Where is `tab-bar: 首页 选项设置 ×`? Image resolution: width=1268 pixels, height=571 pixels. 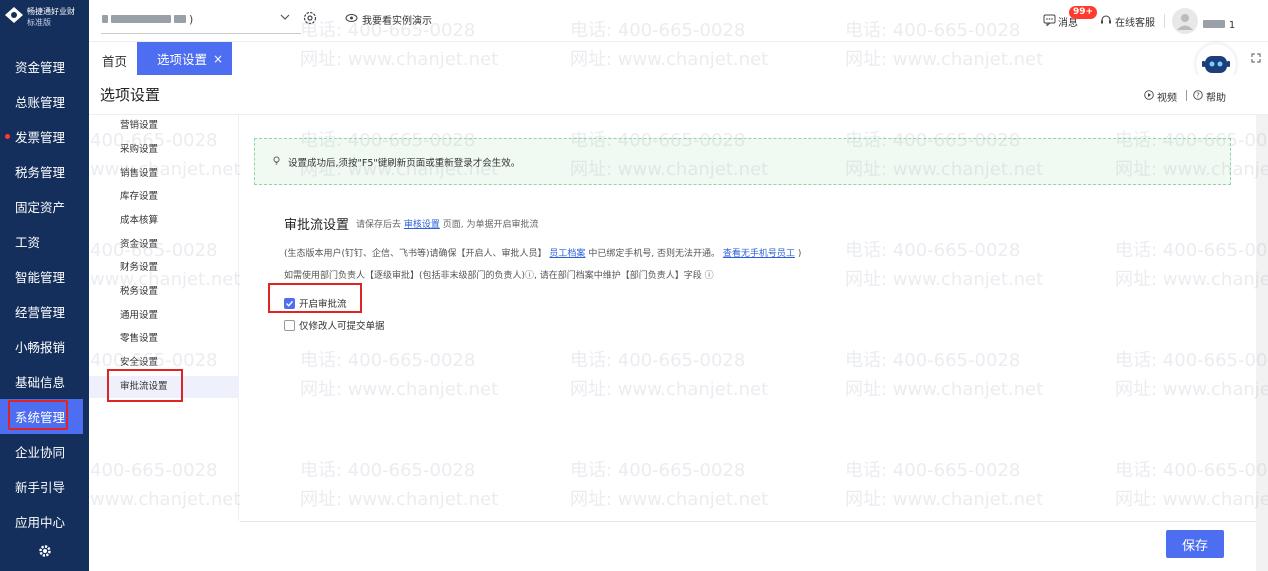
tab-bar: 首页 选项设置 × is located at coordinates (678, 58).